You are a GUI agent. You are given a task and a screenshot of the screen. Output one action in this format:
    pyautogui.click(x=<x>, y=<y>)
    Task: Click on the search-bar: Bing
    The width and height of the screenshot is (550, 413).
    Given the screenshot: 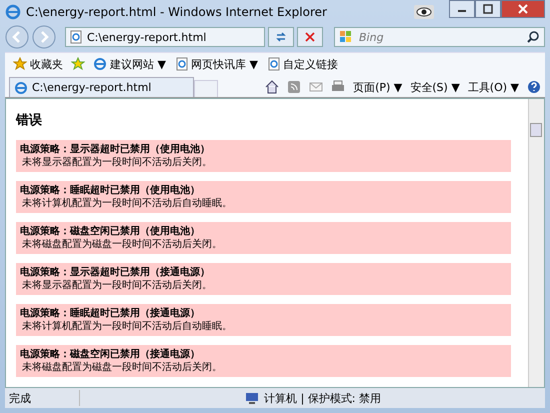 What is the action you would take?
    pyautogui.click(x=439, y=37)
    